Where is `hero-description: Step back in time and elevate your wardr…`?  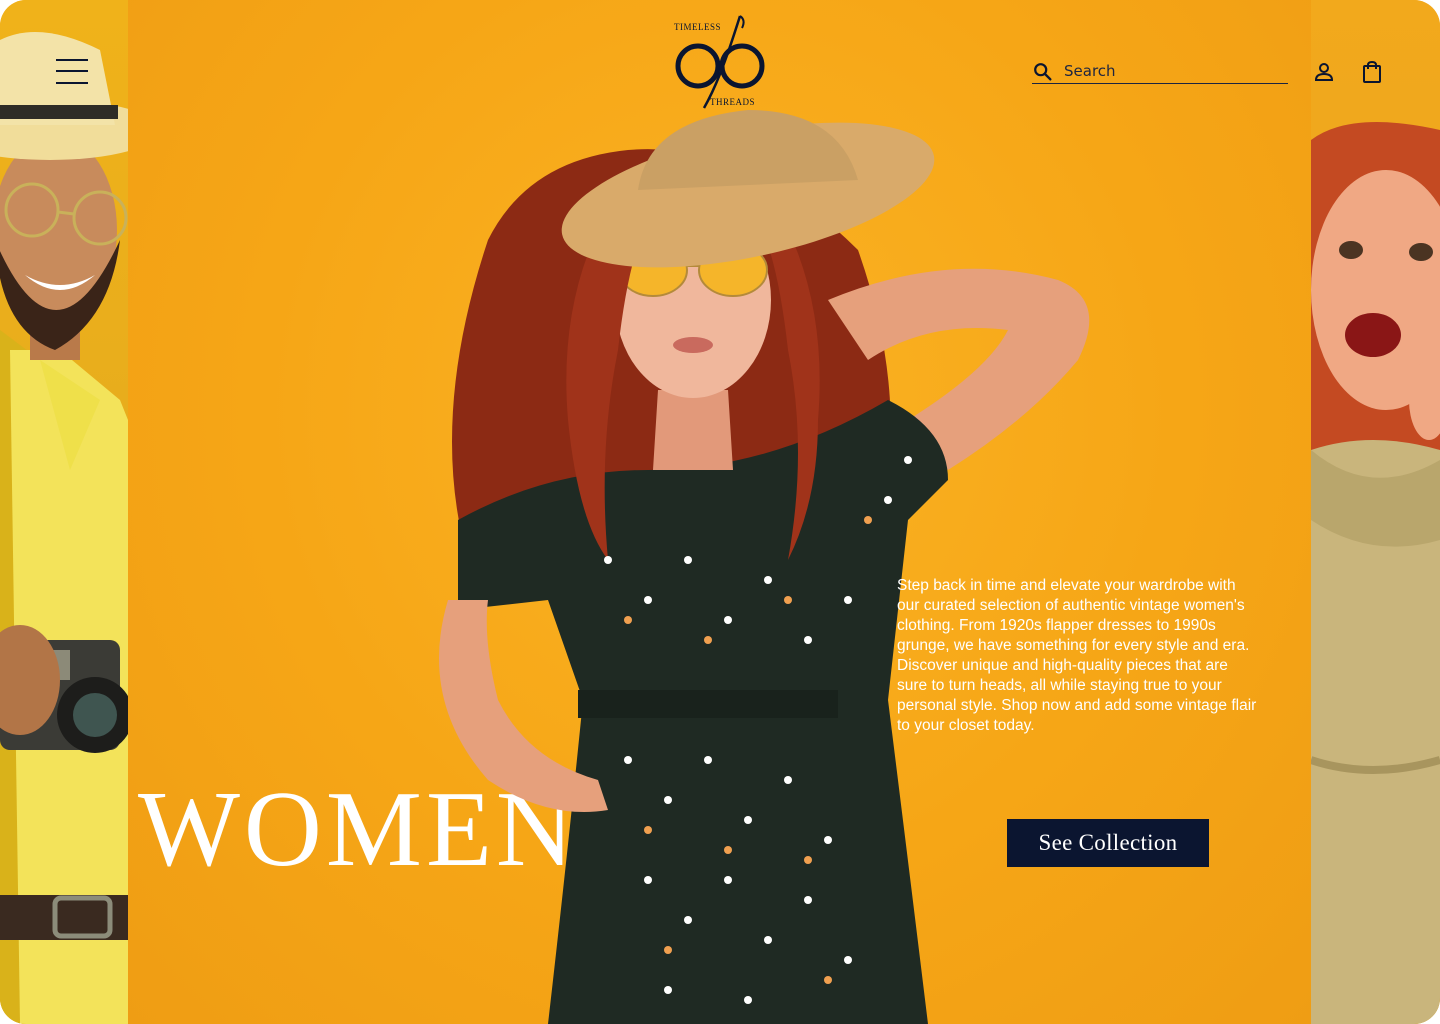
hero-description: Step back in time and elevate your wardr… is located at coordinates (1077, 655).